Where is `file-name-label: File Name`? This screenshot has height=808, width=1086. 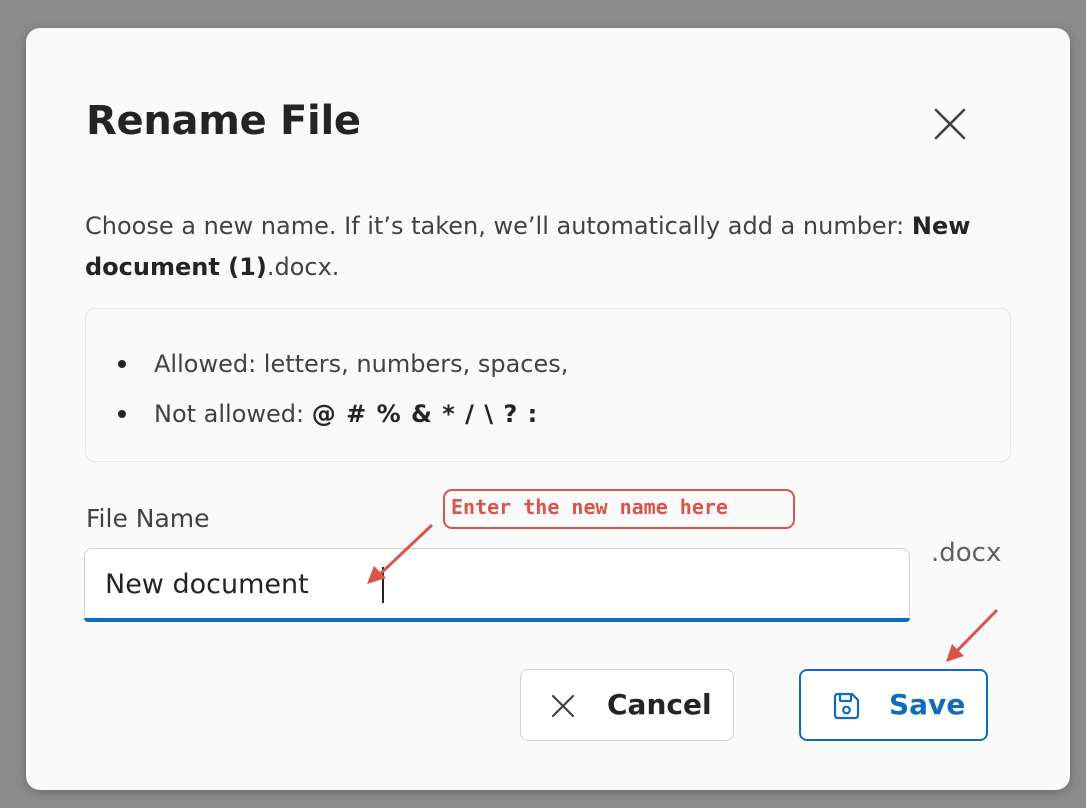 file-name-label: File Name is located at coordinates (148, 518).